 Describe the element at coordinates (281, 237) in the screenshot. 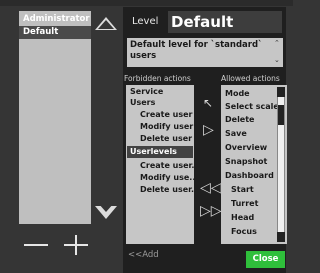

I see `allowed-scroll-down-icon` at that location.